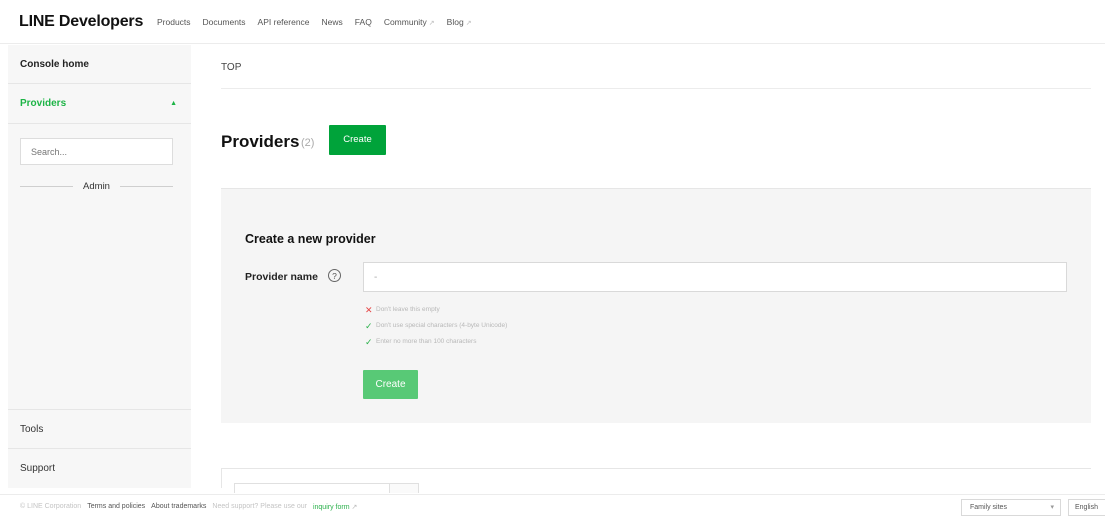  What do you see at coordinates (178, 507) in the screenshot?
I see `trademarks-link: About trademarks` at bounding box center [178, 507].